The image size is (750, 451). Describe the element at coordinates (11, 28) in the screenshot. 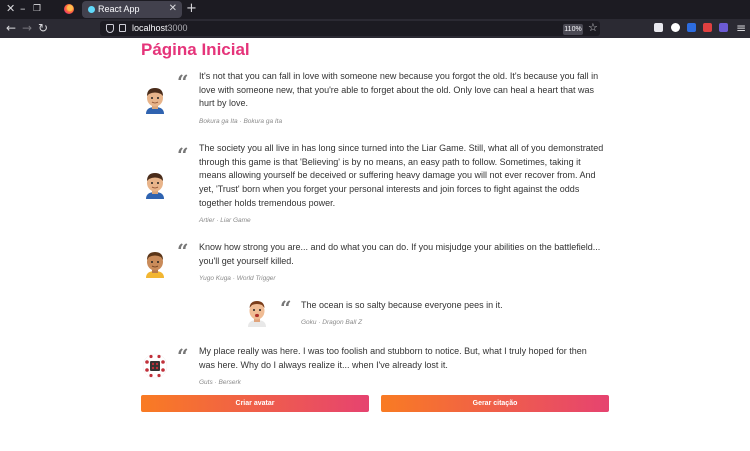

I see `back-icon: ←` at that location.